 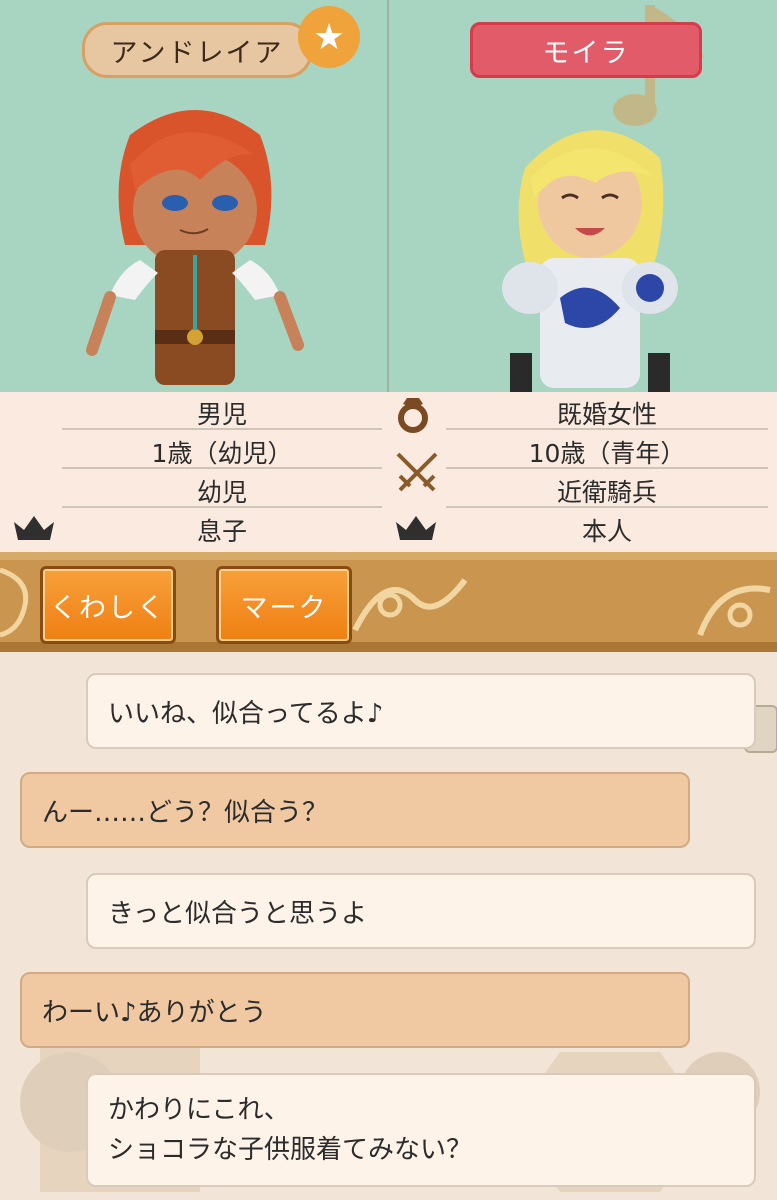 I want to click on right-job: 近衛騎兵, so click(x=606, y=492).